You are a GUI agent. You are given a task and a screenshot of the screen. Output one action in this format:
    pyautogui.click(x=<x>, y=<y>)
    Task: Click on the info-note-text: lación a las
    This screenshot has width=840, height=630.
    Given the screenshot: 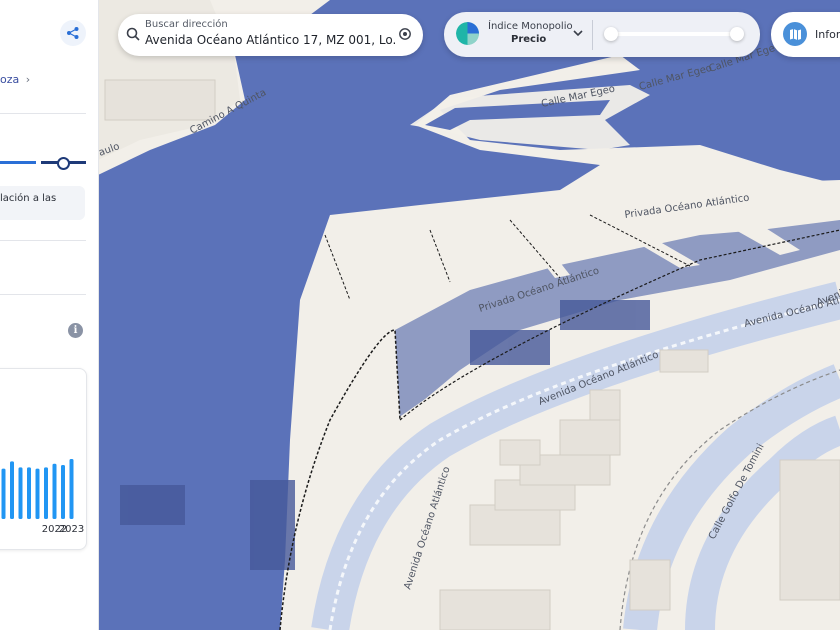 What is the action you would take?
    pyautogui.click(x=28, y=198)
    